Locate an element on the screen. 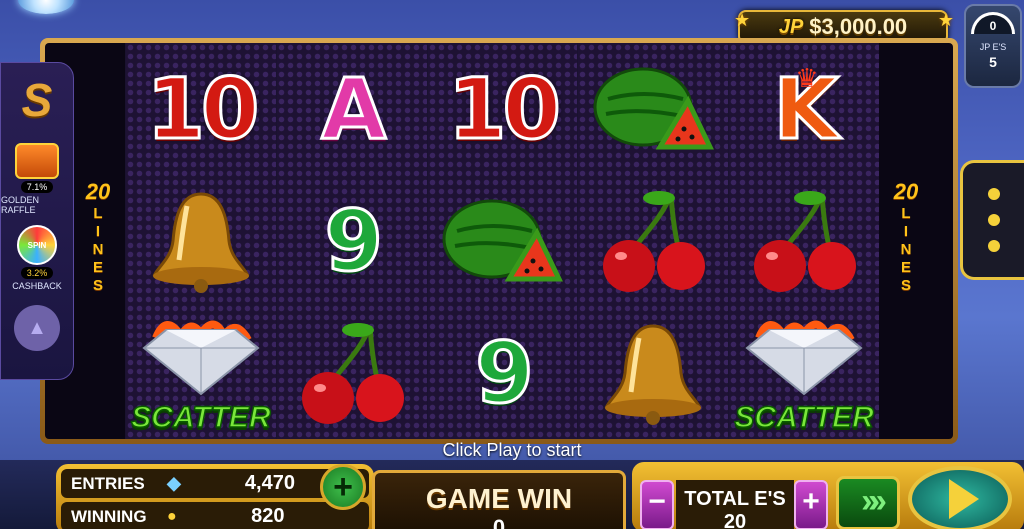 This screenshot has height=529, width=1024. minus-icon: − is located at coordinates (657, 501).